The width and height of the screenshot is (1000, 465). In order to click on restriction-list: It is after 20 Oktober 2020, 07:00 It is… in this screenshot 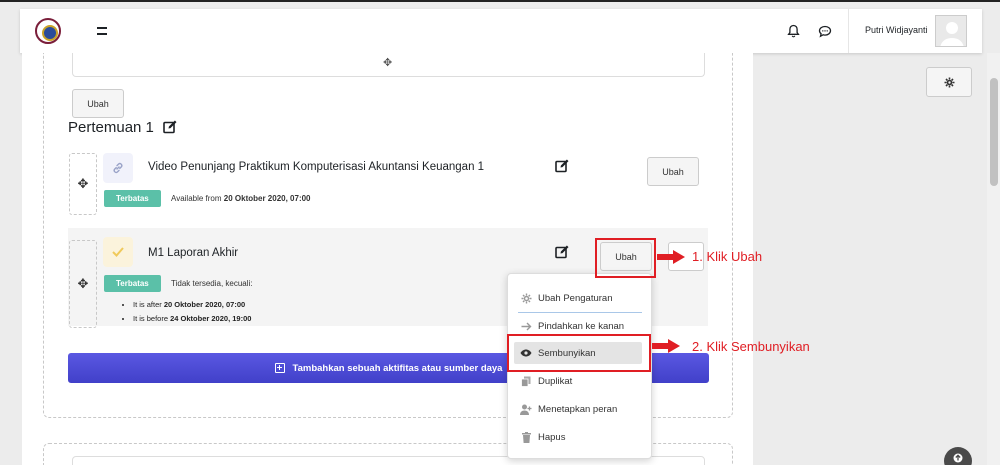, I will do `click(187, 314)`.